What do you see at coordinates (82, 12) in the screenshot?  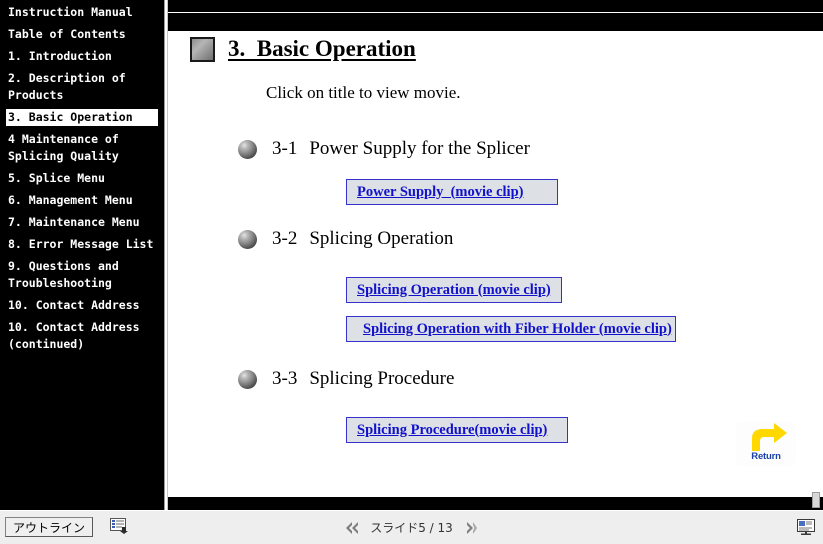 I see `outline-item-instruction-manual: Instruction Manual` at bounding box center [82, 12].